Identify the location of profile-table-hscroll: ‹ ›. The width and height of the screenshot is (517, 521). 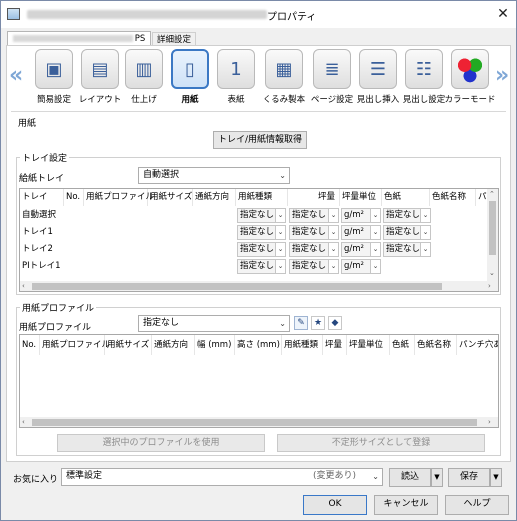
(259, 422).